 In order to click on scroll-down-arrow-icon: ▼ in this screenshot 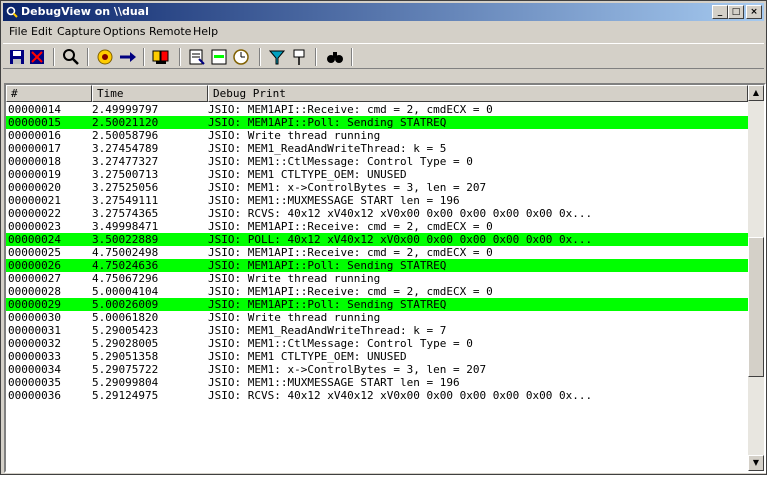, I will do `click(756, 463)`.